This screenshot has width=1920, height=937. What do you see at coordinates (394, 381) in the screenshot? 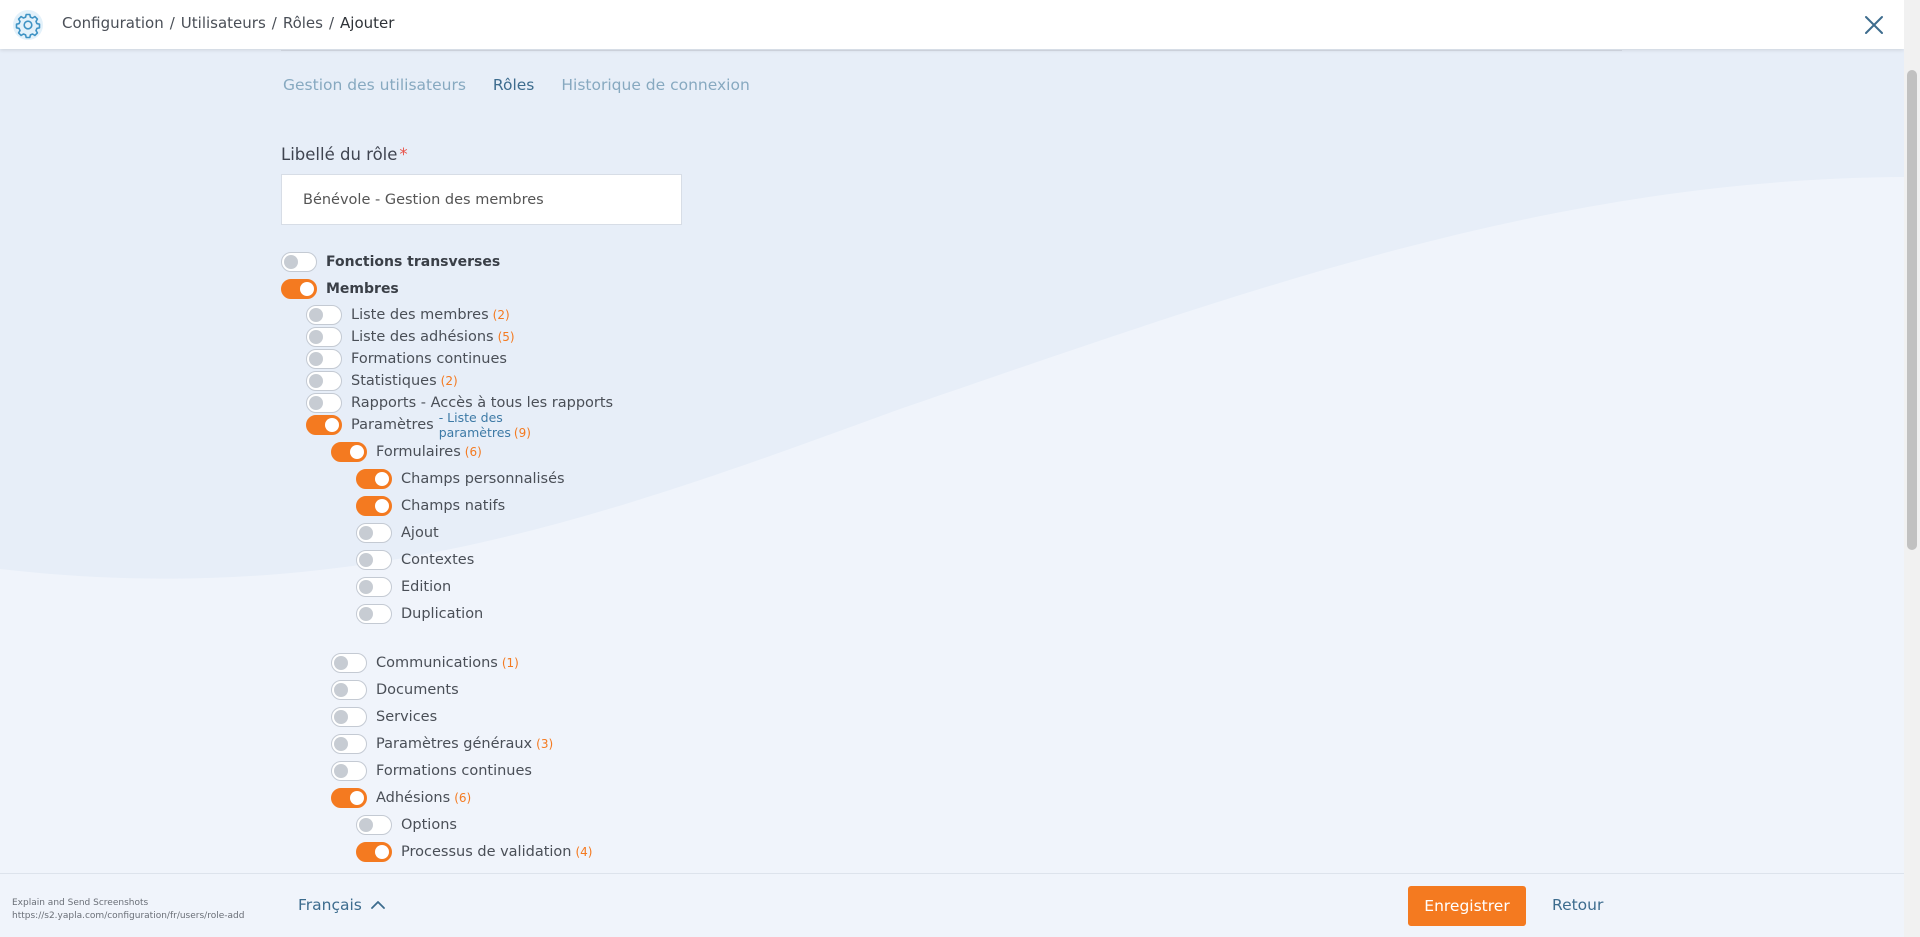
I see `permission-label: Statistiques` at bounding box center [394, 381].